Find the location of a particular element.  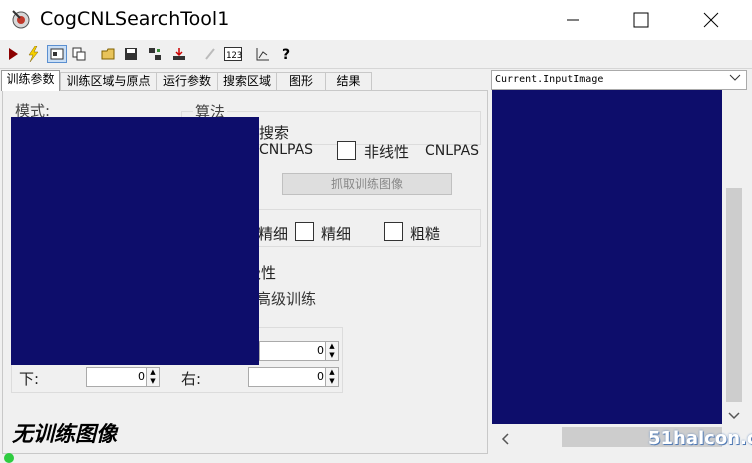

grab-training-image-button: 抓取训练图像 is located at coordinates (367, 184).